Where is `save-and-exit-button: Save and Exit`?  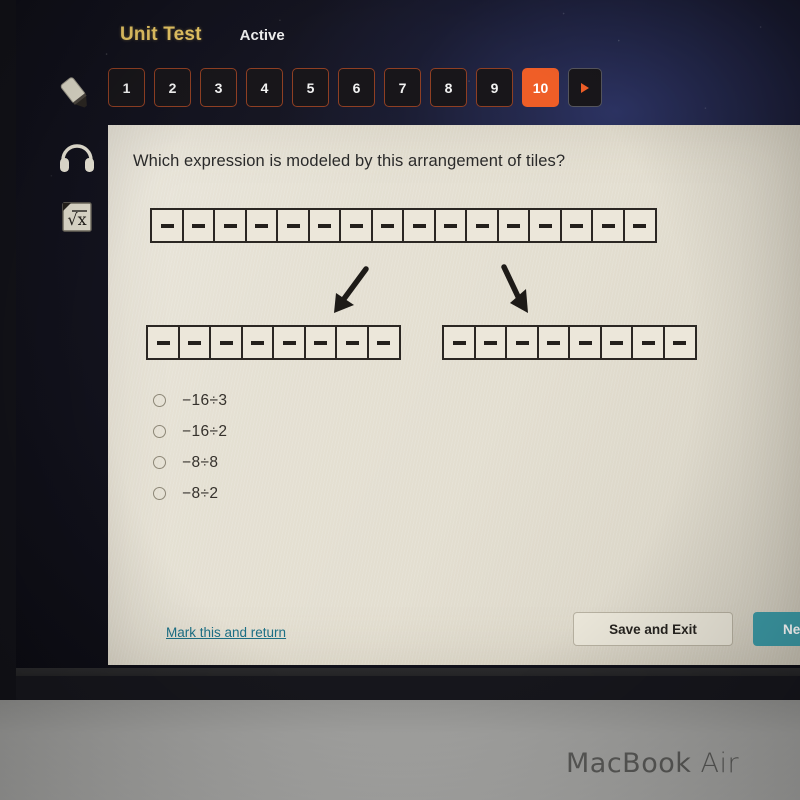 save-and-exit-button: Save and Exit is located at coordinates (653, 629).